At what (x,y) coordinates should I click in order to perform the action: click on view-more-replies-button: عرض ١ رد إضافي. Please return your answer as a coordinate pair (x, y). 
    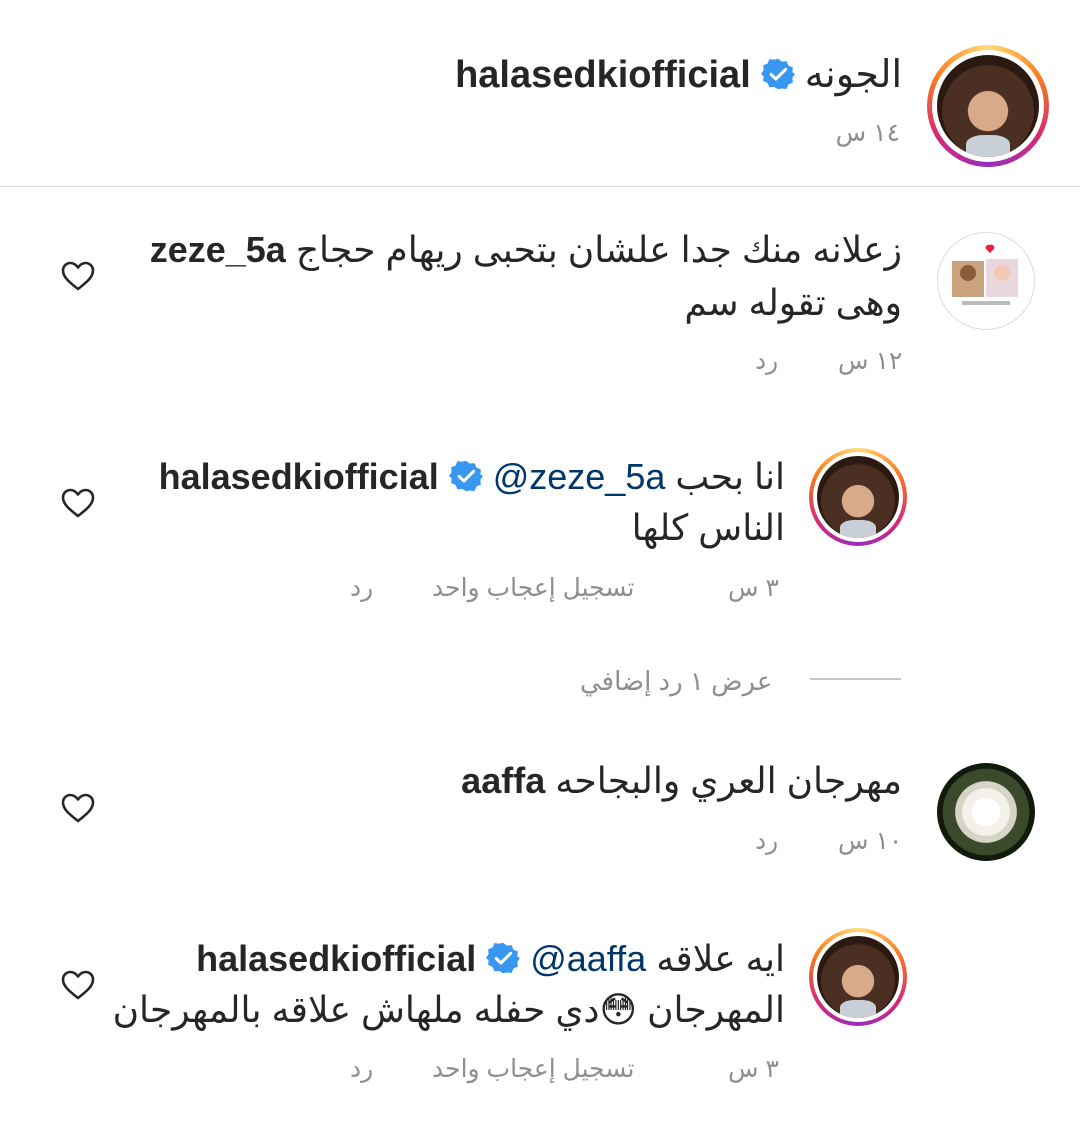
    Looking at the image, I should click on (676, 681).